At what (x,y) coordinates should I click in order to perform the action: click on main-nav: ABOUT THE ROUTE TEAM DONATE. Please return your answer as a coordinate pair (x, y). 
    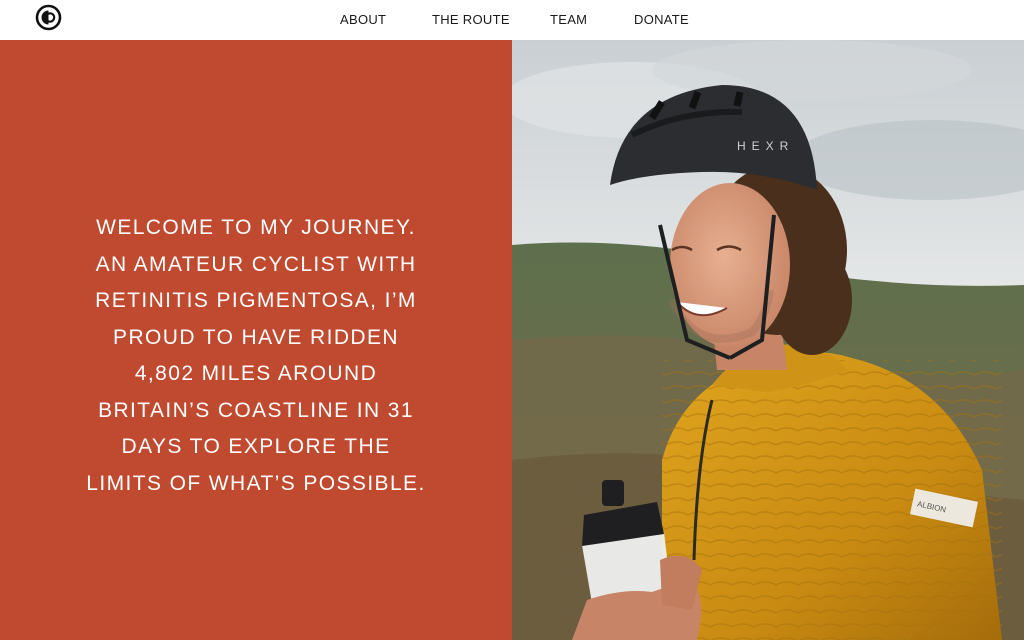
    Looking at the image, I should click on (512, 20).